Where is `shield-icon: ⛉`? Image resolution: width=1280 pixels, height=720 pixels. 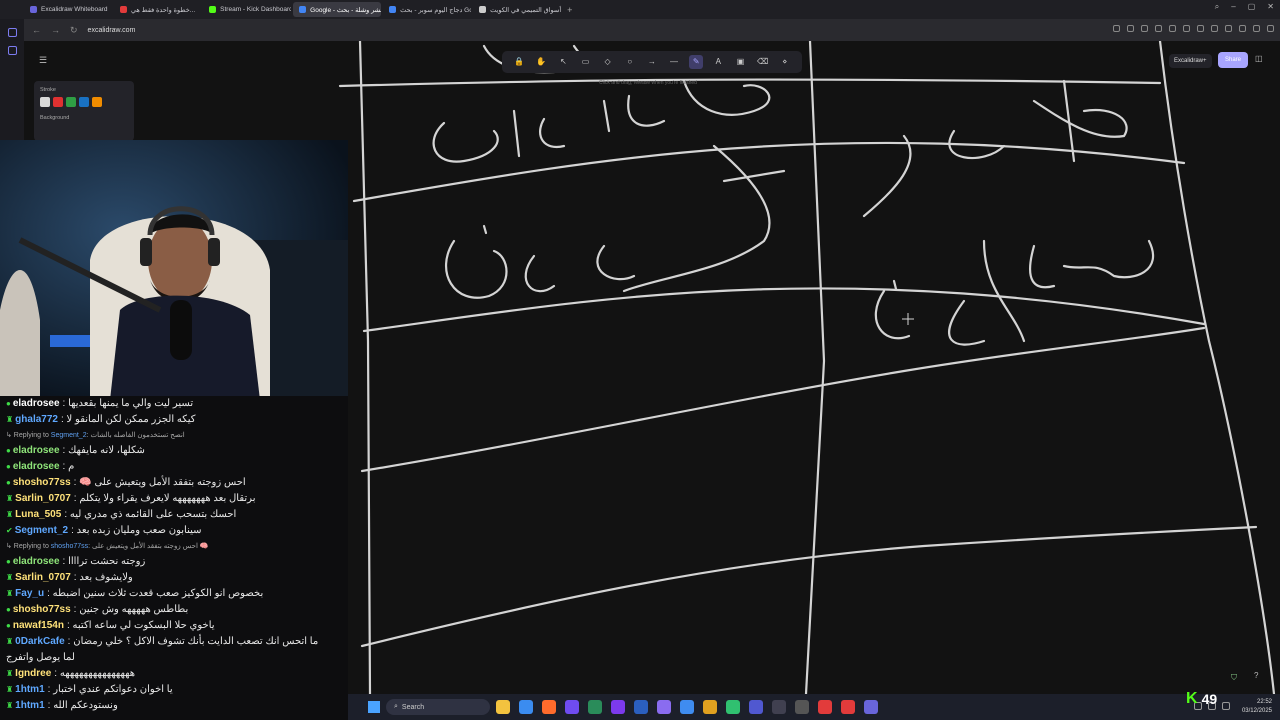 shield-icon: ⛉ is located at coordinates (1234, 677).